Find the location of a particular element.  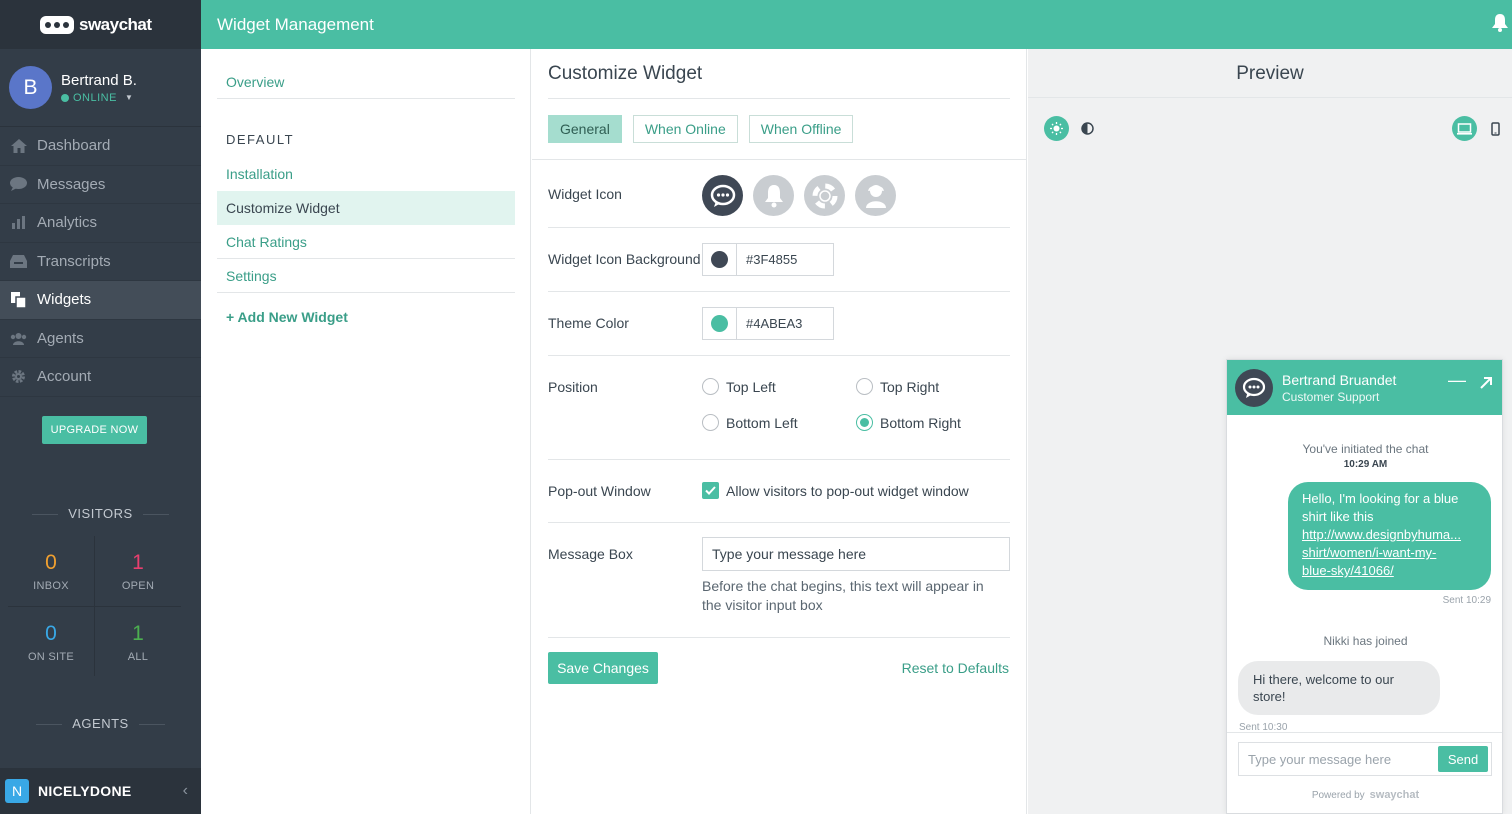

stat-on-site: 0 ON SITE is located at coordinates (51, 642).